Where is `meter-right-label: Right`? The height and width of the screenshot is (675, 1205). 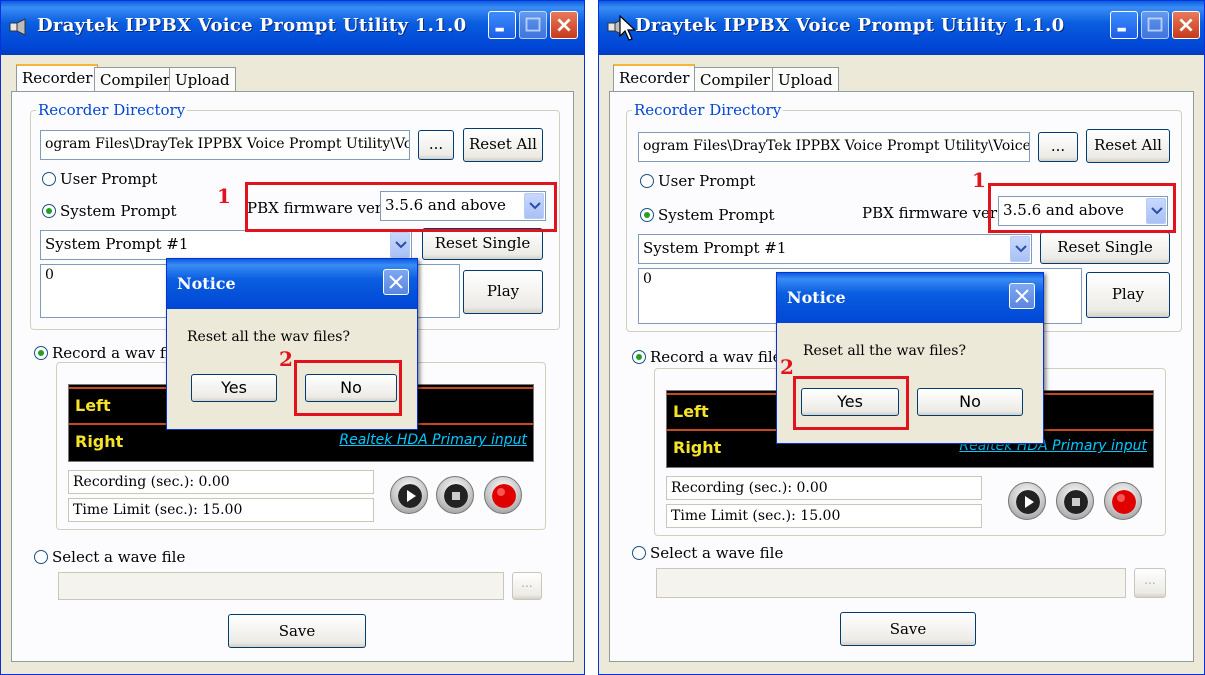 meter-right-label: Right is located at coordinates (99, 441).